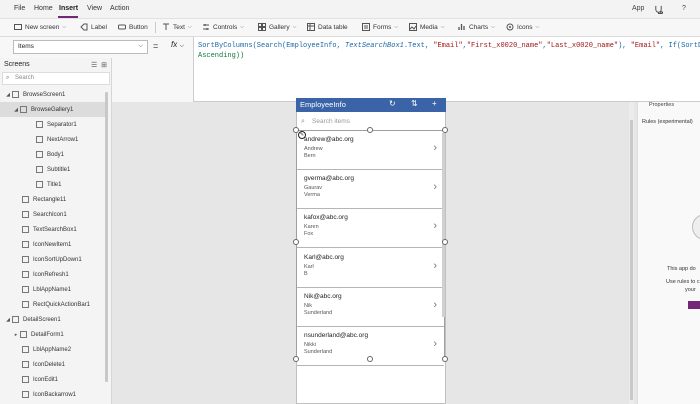 This screenshot has width=700, height=404. Describe the element at coordinates (50, 214) in the screenshot. I see `tree-node-label: SearchIcon1` at that location.